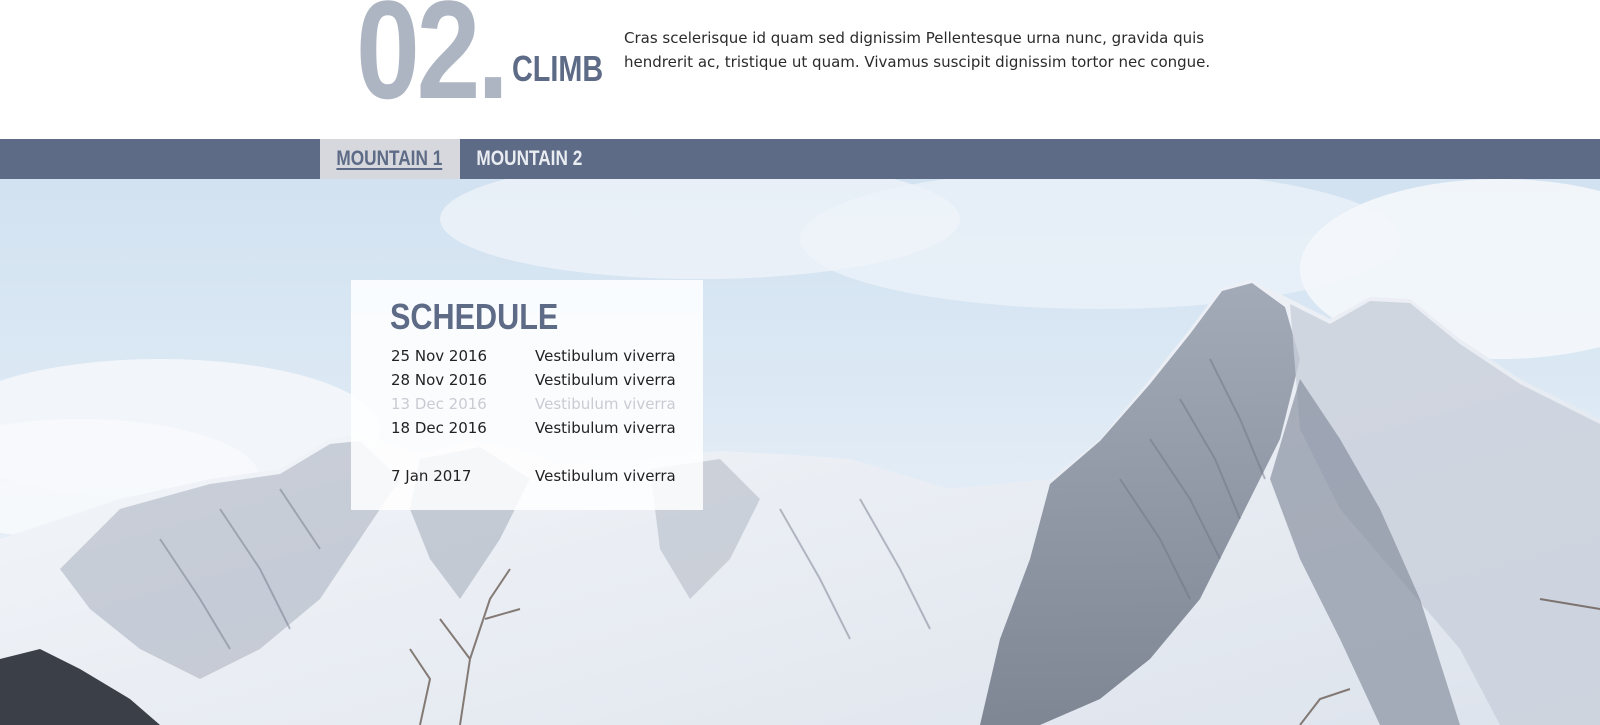 The height and width of the screenshot is (725, 1600). What do you see at coordinates (439, 356) in the screenshot?
I see `schedule-date: 25 Nov 2016` at bounding box center [439, 356].